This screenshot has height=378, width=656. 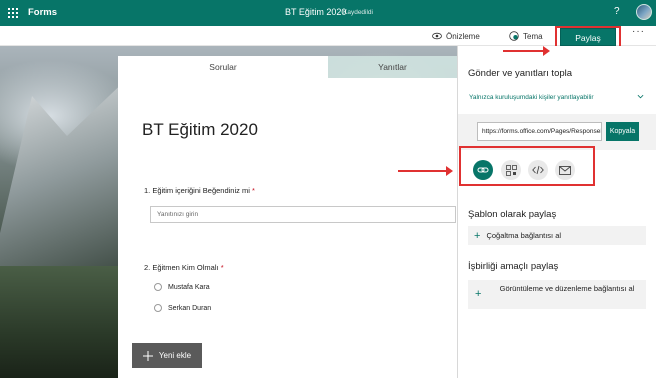 I want to click on app-name: Forms, so click(x=42, y=12).